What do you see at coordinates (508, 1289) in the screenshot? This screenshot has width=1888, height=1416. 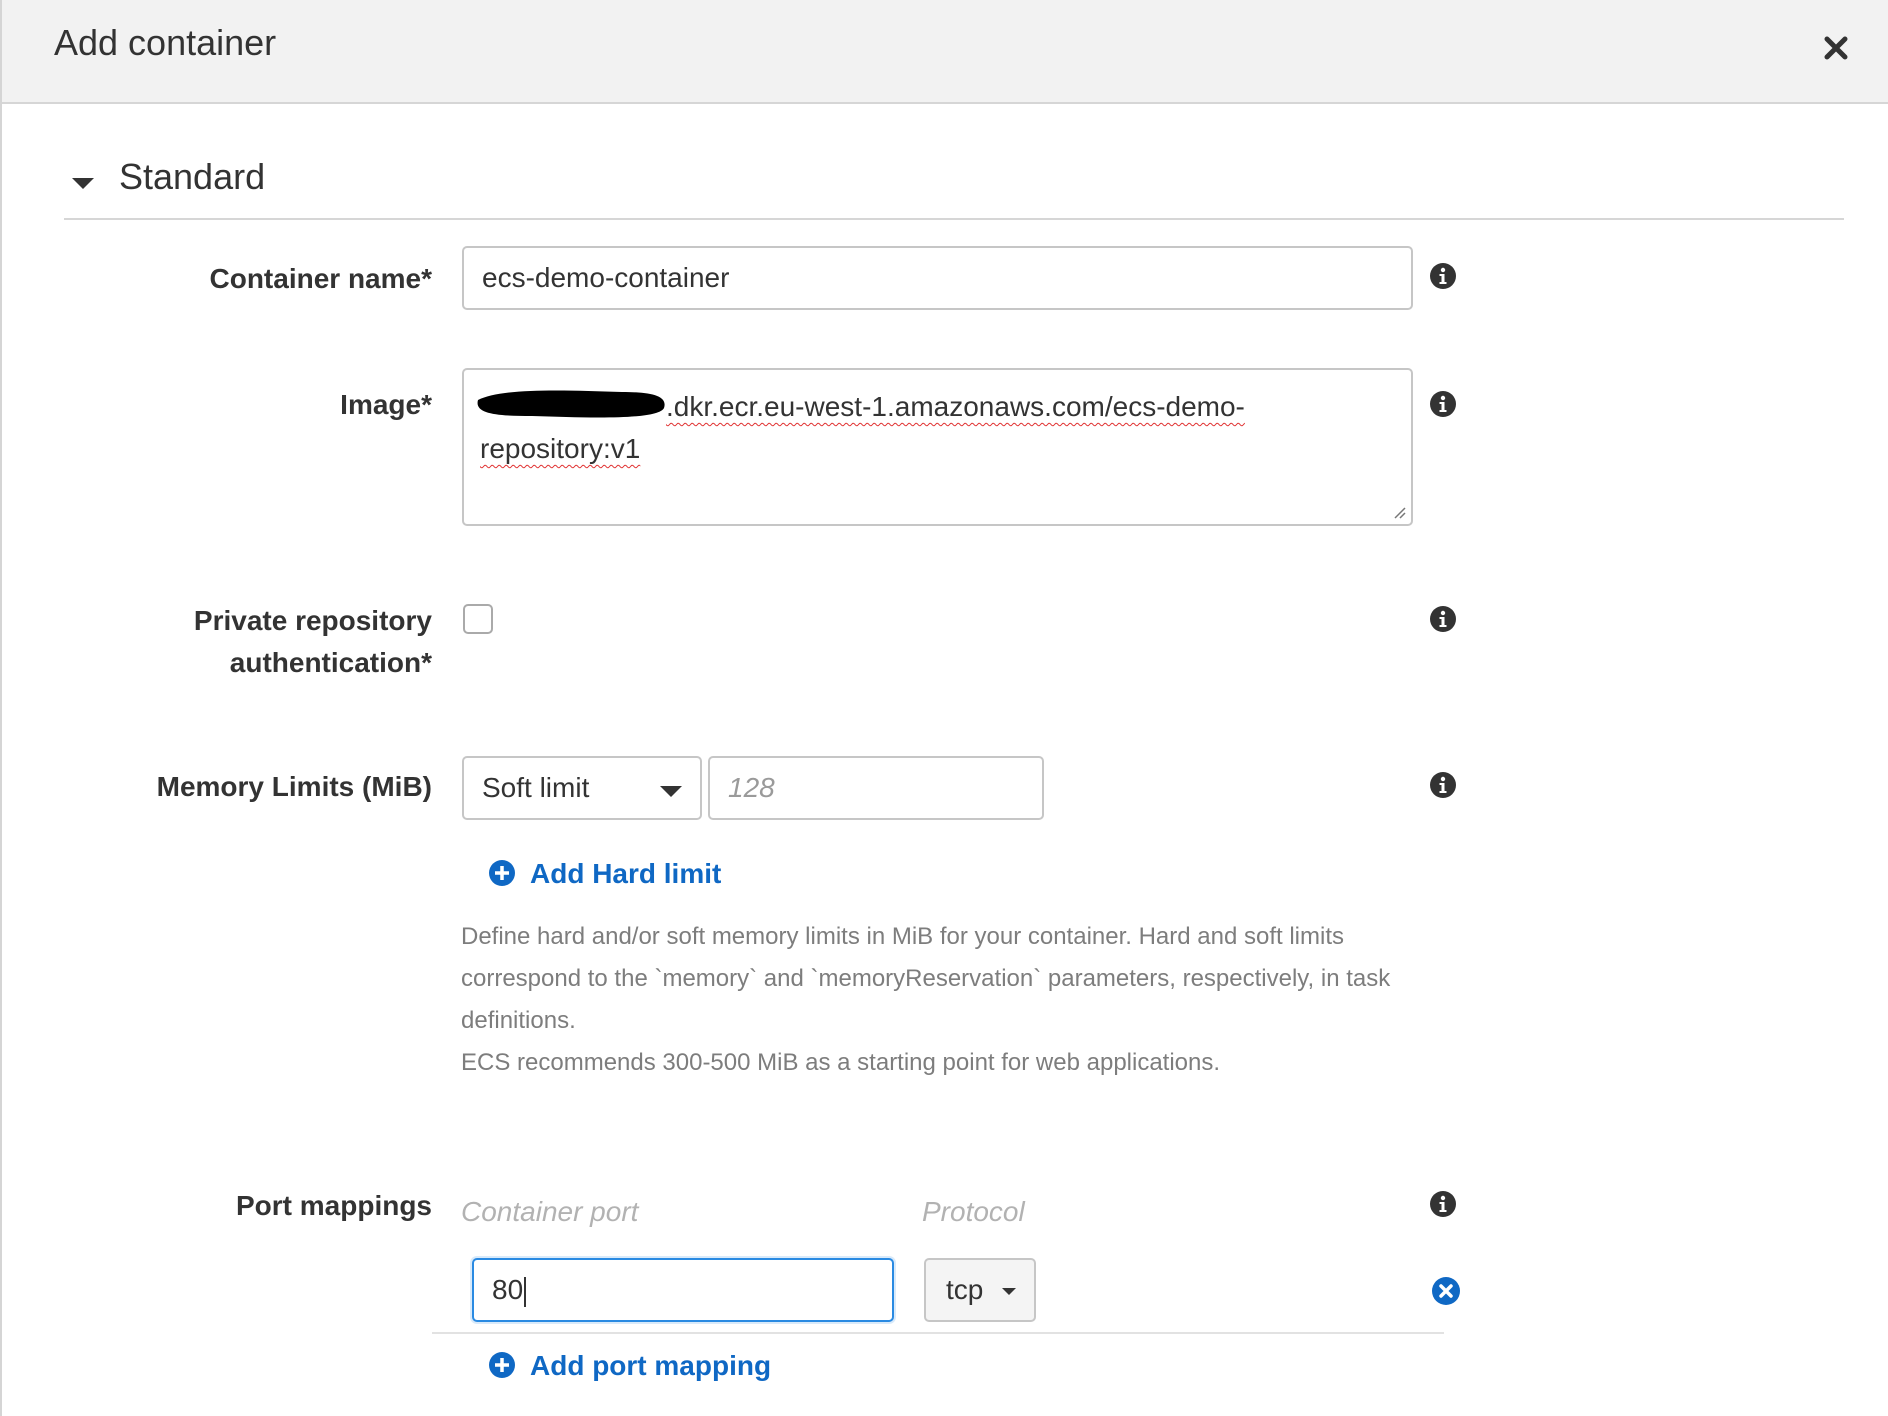 I see `container-port-value: 80` at bounding box center [508, 1289].